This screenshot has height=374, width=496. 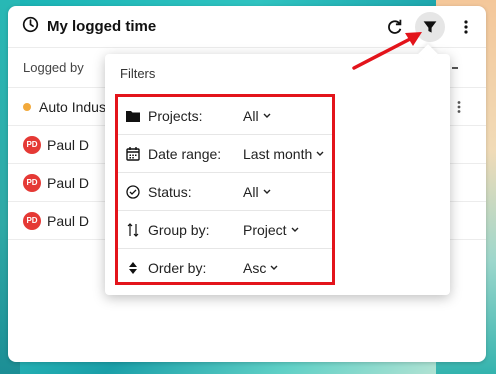 I want to click on filter-value: Asc, so click(x=255, y=268).